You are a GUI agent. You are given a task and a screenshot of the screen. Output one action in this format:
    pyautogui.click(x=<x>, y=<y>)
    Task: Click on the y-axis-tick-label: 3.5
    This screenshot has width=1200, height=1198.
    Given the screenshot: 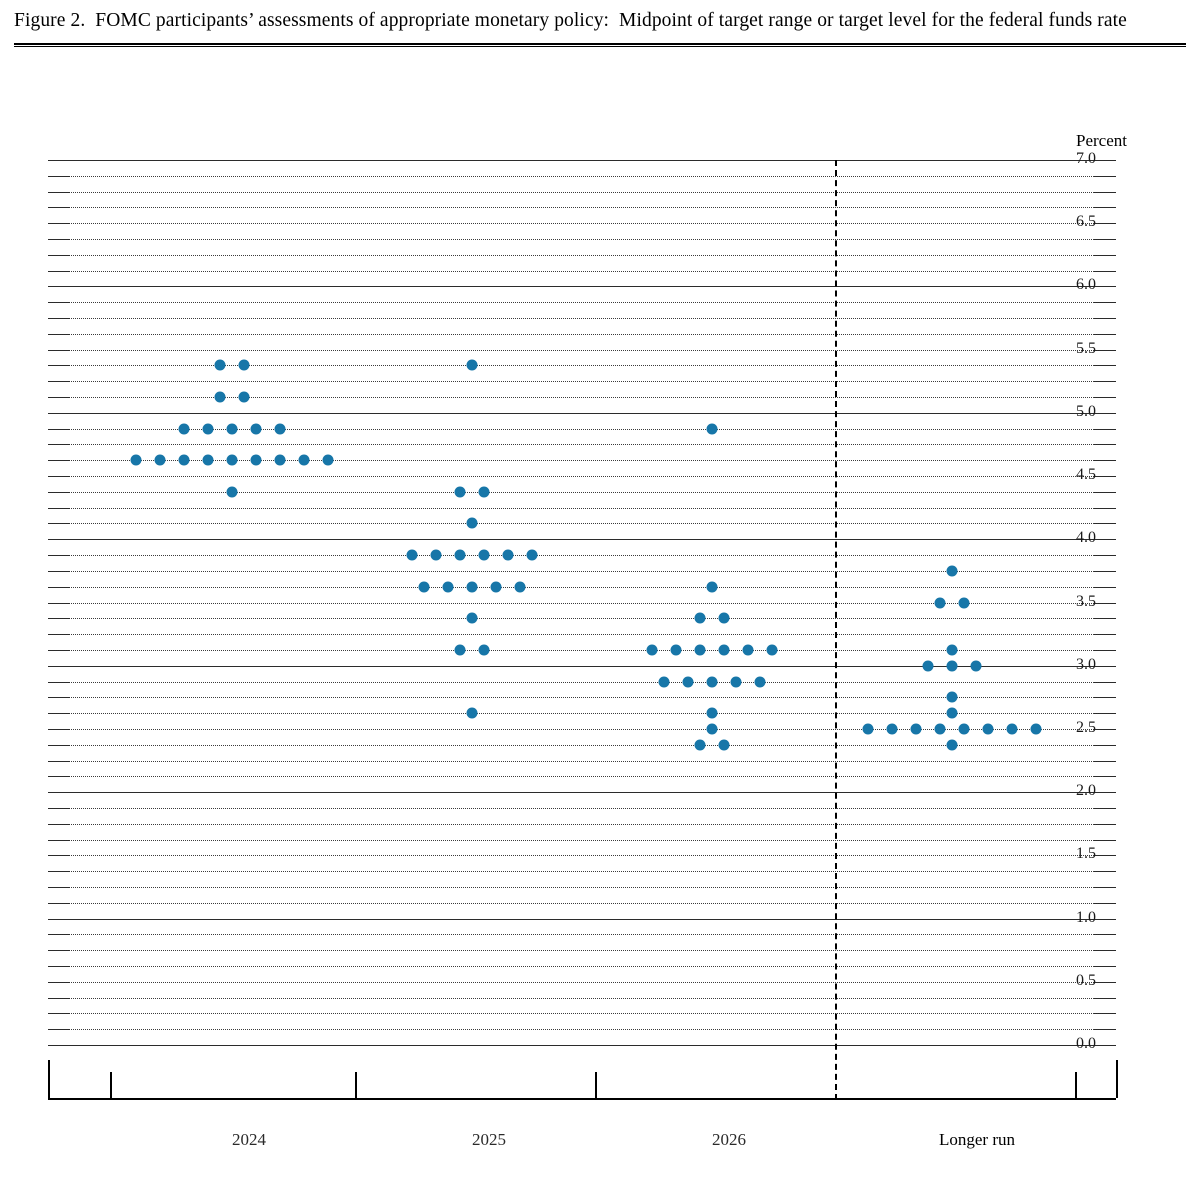 What is the action you would take?
    pyautogui.click(x=1086, y=601)
    